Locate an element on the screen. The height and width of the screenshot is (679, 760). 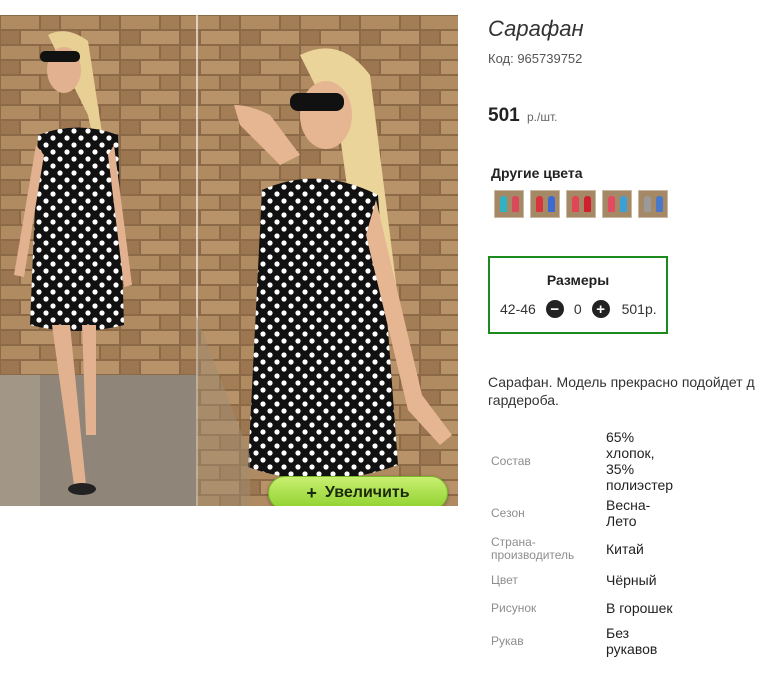
quantity-value: 0 is located at coordinates (577, 309).